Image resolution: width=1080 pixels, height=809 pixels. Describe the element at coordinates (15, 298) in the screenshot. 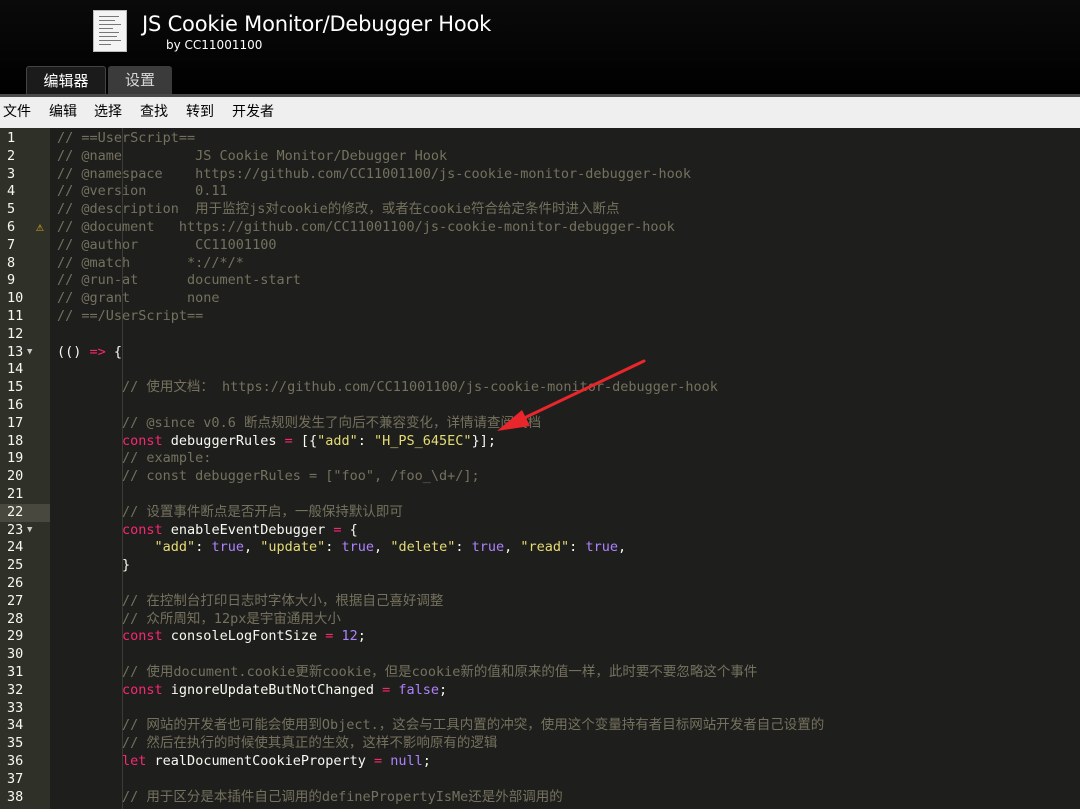

I see `line-number: 10` at that location.